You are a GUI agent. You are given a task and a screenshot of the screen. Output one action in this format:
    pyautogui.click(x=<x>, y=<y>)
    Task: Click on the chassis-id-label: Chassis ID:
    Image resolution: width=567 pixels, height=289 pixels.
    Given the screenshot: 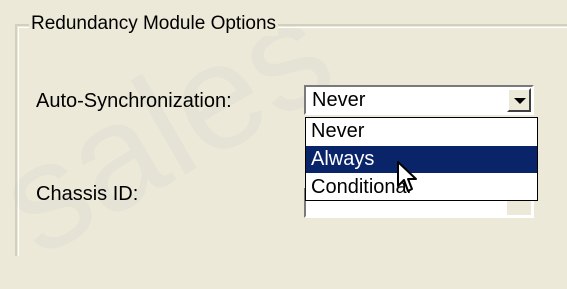 What is the action you would take?
    pyautogui.click(x=87, y=194)
    